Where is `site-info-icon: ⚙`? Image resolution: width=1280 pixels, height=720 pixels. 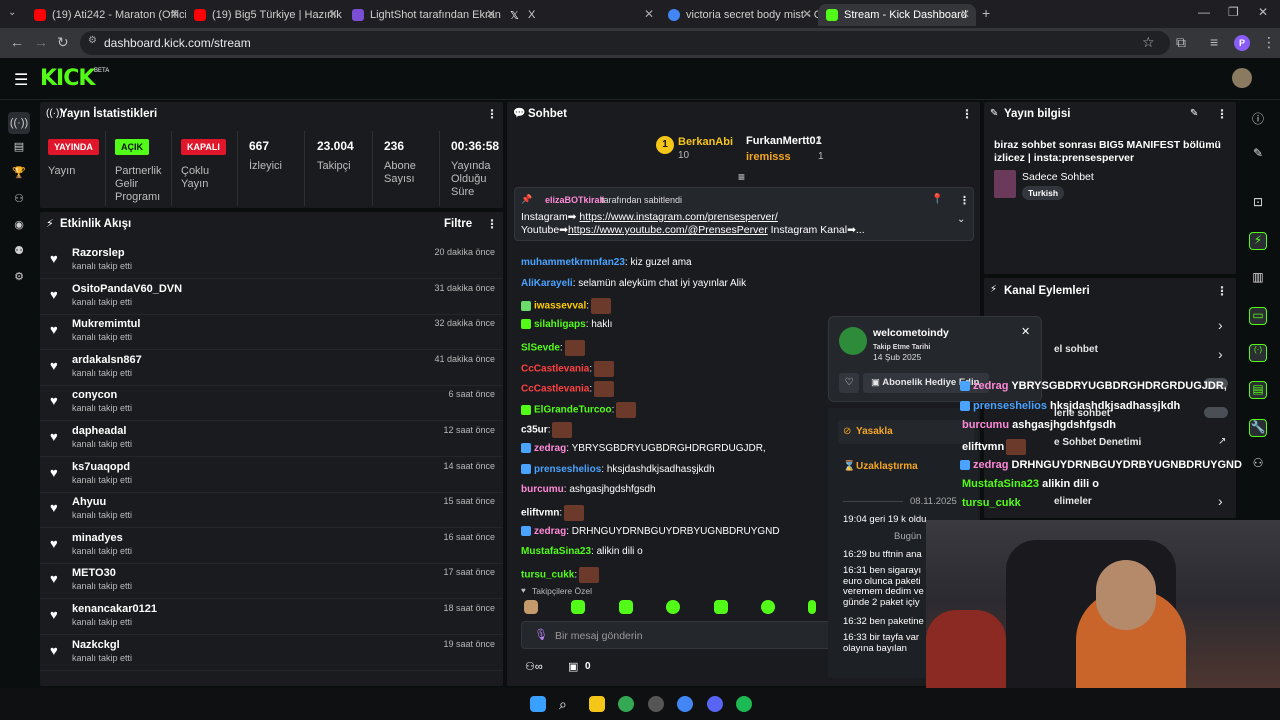
site-info-icon: ⚙ is located at coordinates (92, 40).